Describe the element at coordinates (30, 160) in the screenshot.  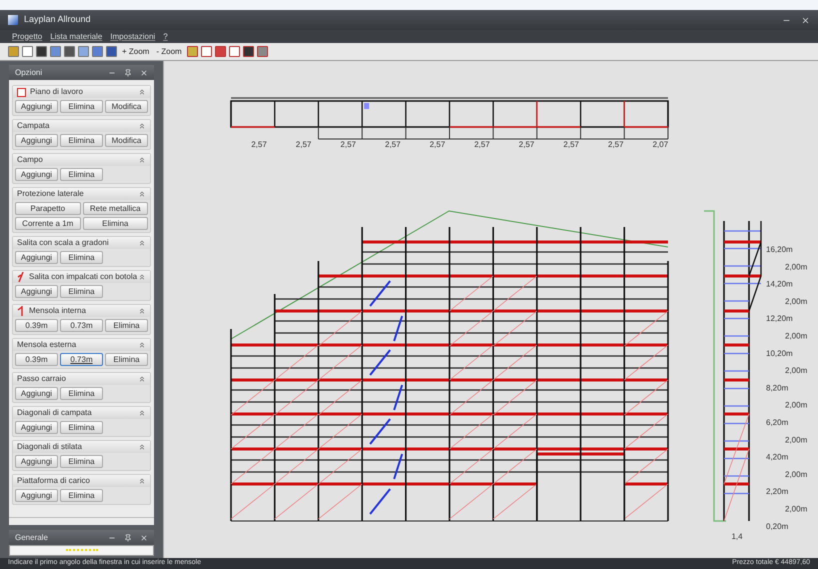
I see `group-title: Campo` at that location.